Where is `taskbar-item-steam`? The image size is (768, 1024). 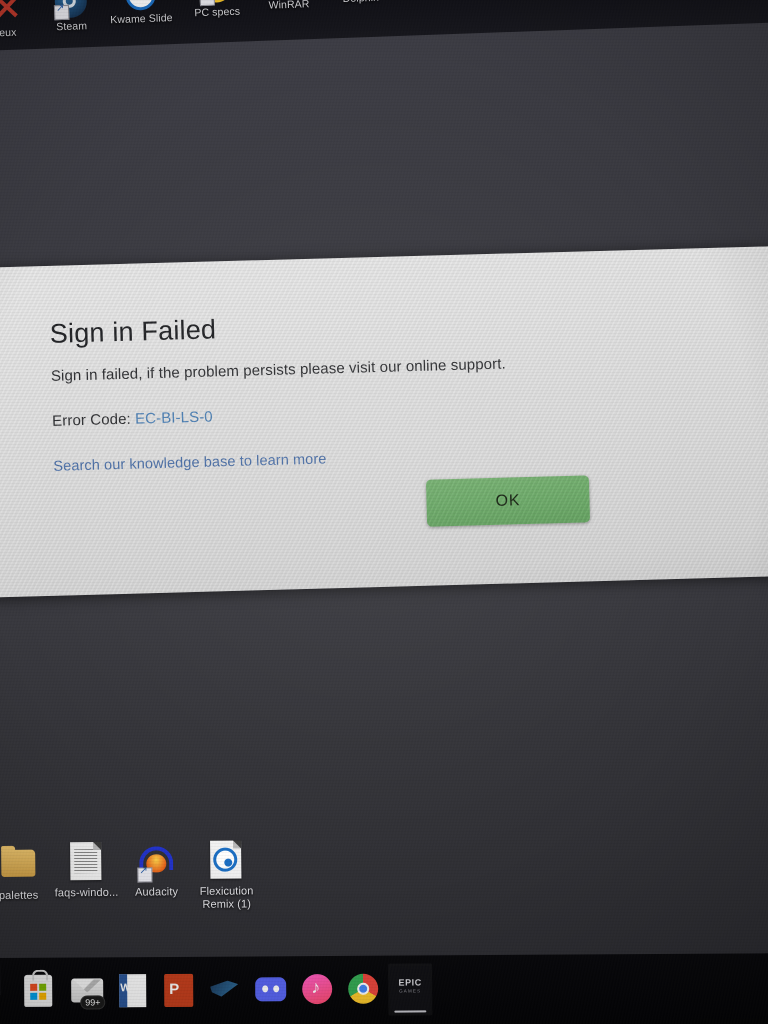 taskbar-item-steam is located at coordinates (225, 990).